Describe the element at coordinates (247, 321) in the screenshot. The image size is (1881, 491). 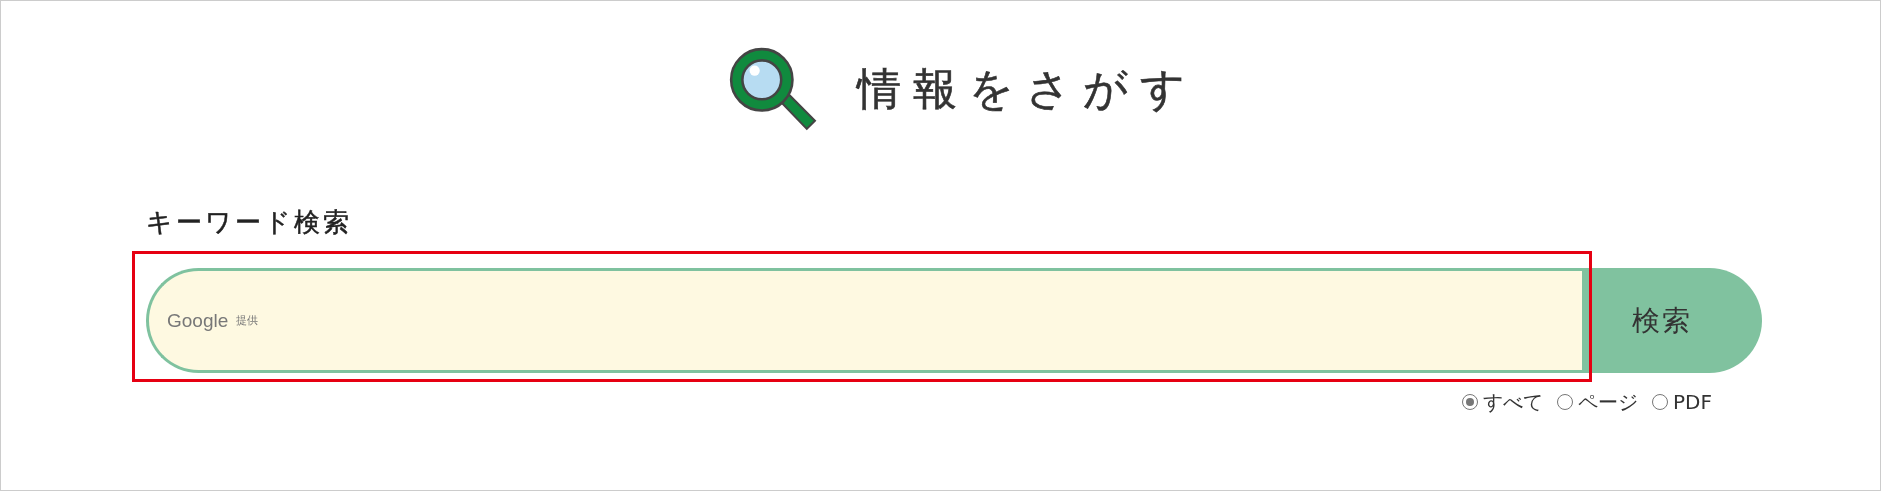
I see `branding-note: 提供` at that location.